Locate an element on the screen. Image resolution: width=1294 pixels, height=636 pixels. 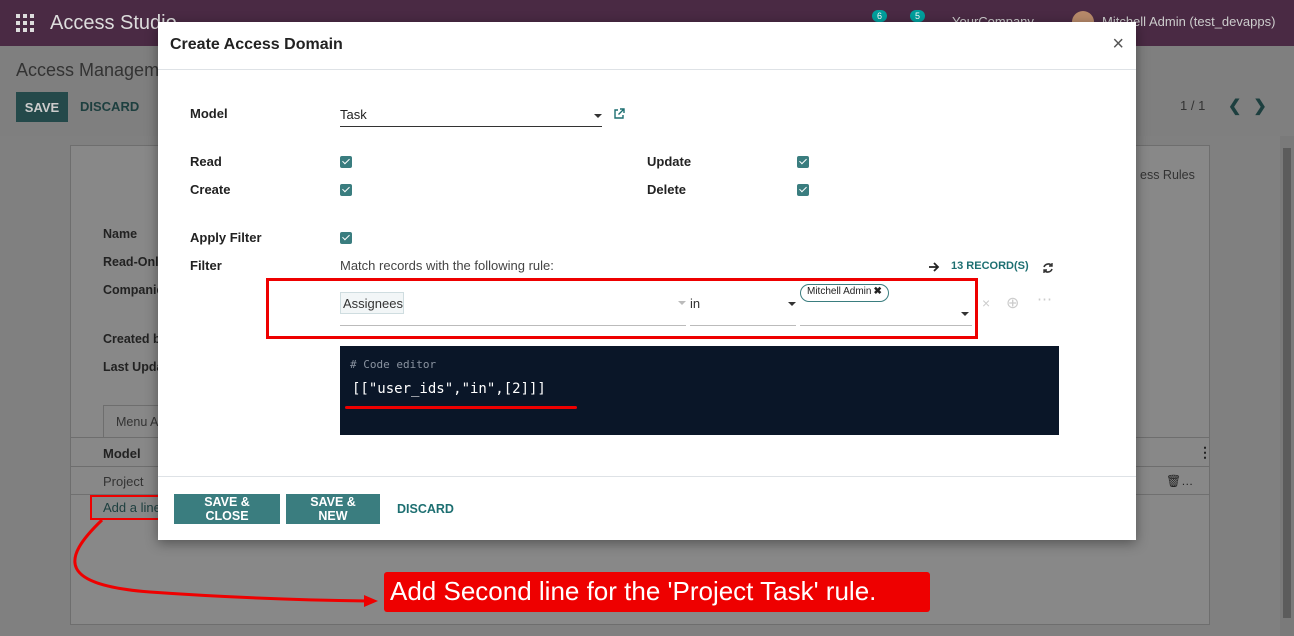
delete-label: Delete is located at coordinates (667, 189).